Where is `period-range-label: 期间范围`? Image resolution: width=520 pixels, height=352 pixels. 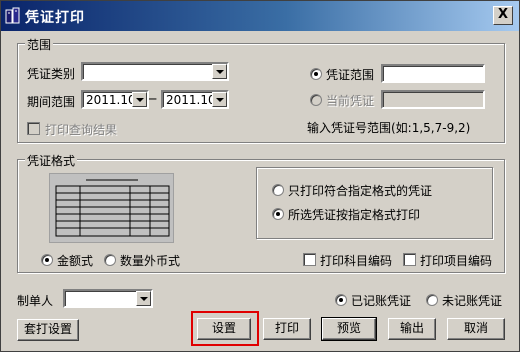
period-range-label: 期间范围 is located at coordinates (51, 102).